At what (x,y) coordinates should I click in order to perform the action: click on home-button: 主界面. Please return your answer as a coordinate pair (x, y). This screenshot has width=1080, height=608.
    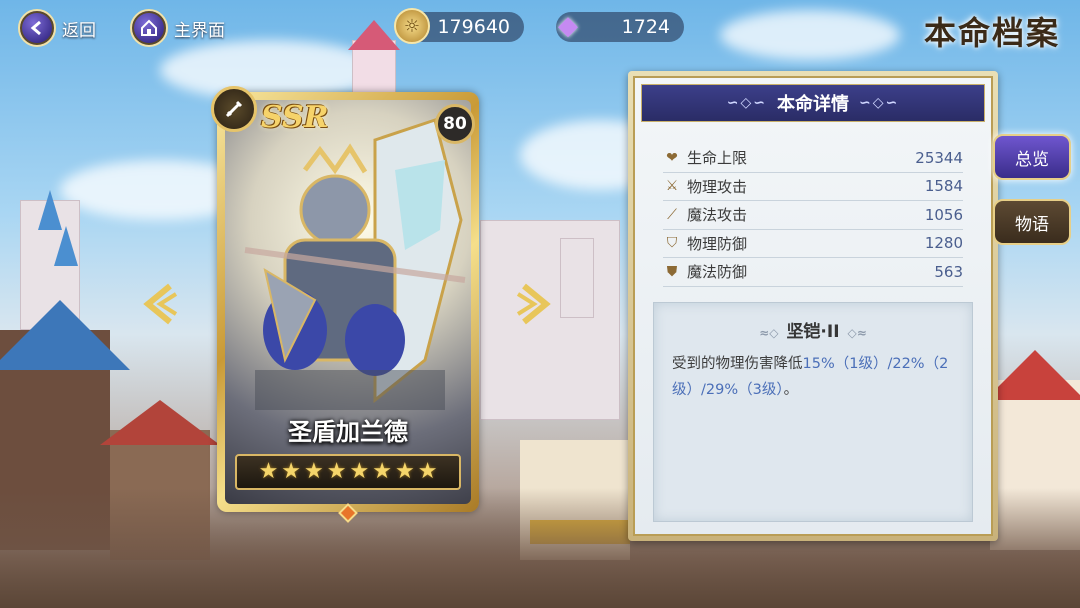
    Looking at the image, I should click on (177, 28).